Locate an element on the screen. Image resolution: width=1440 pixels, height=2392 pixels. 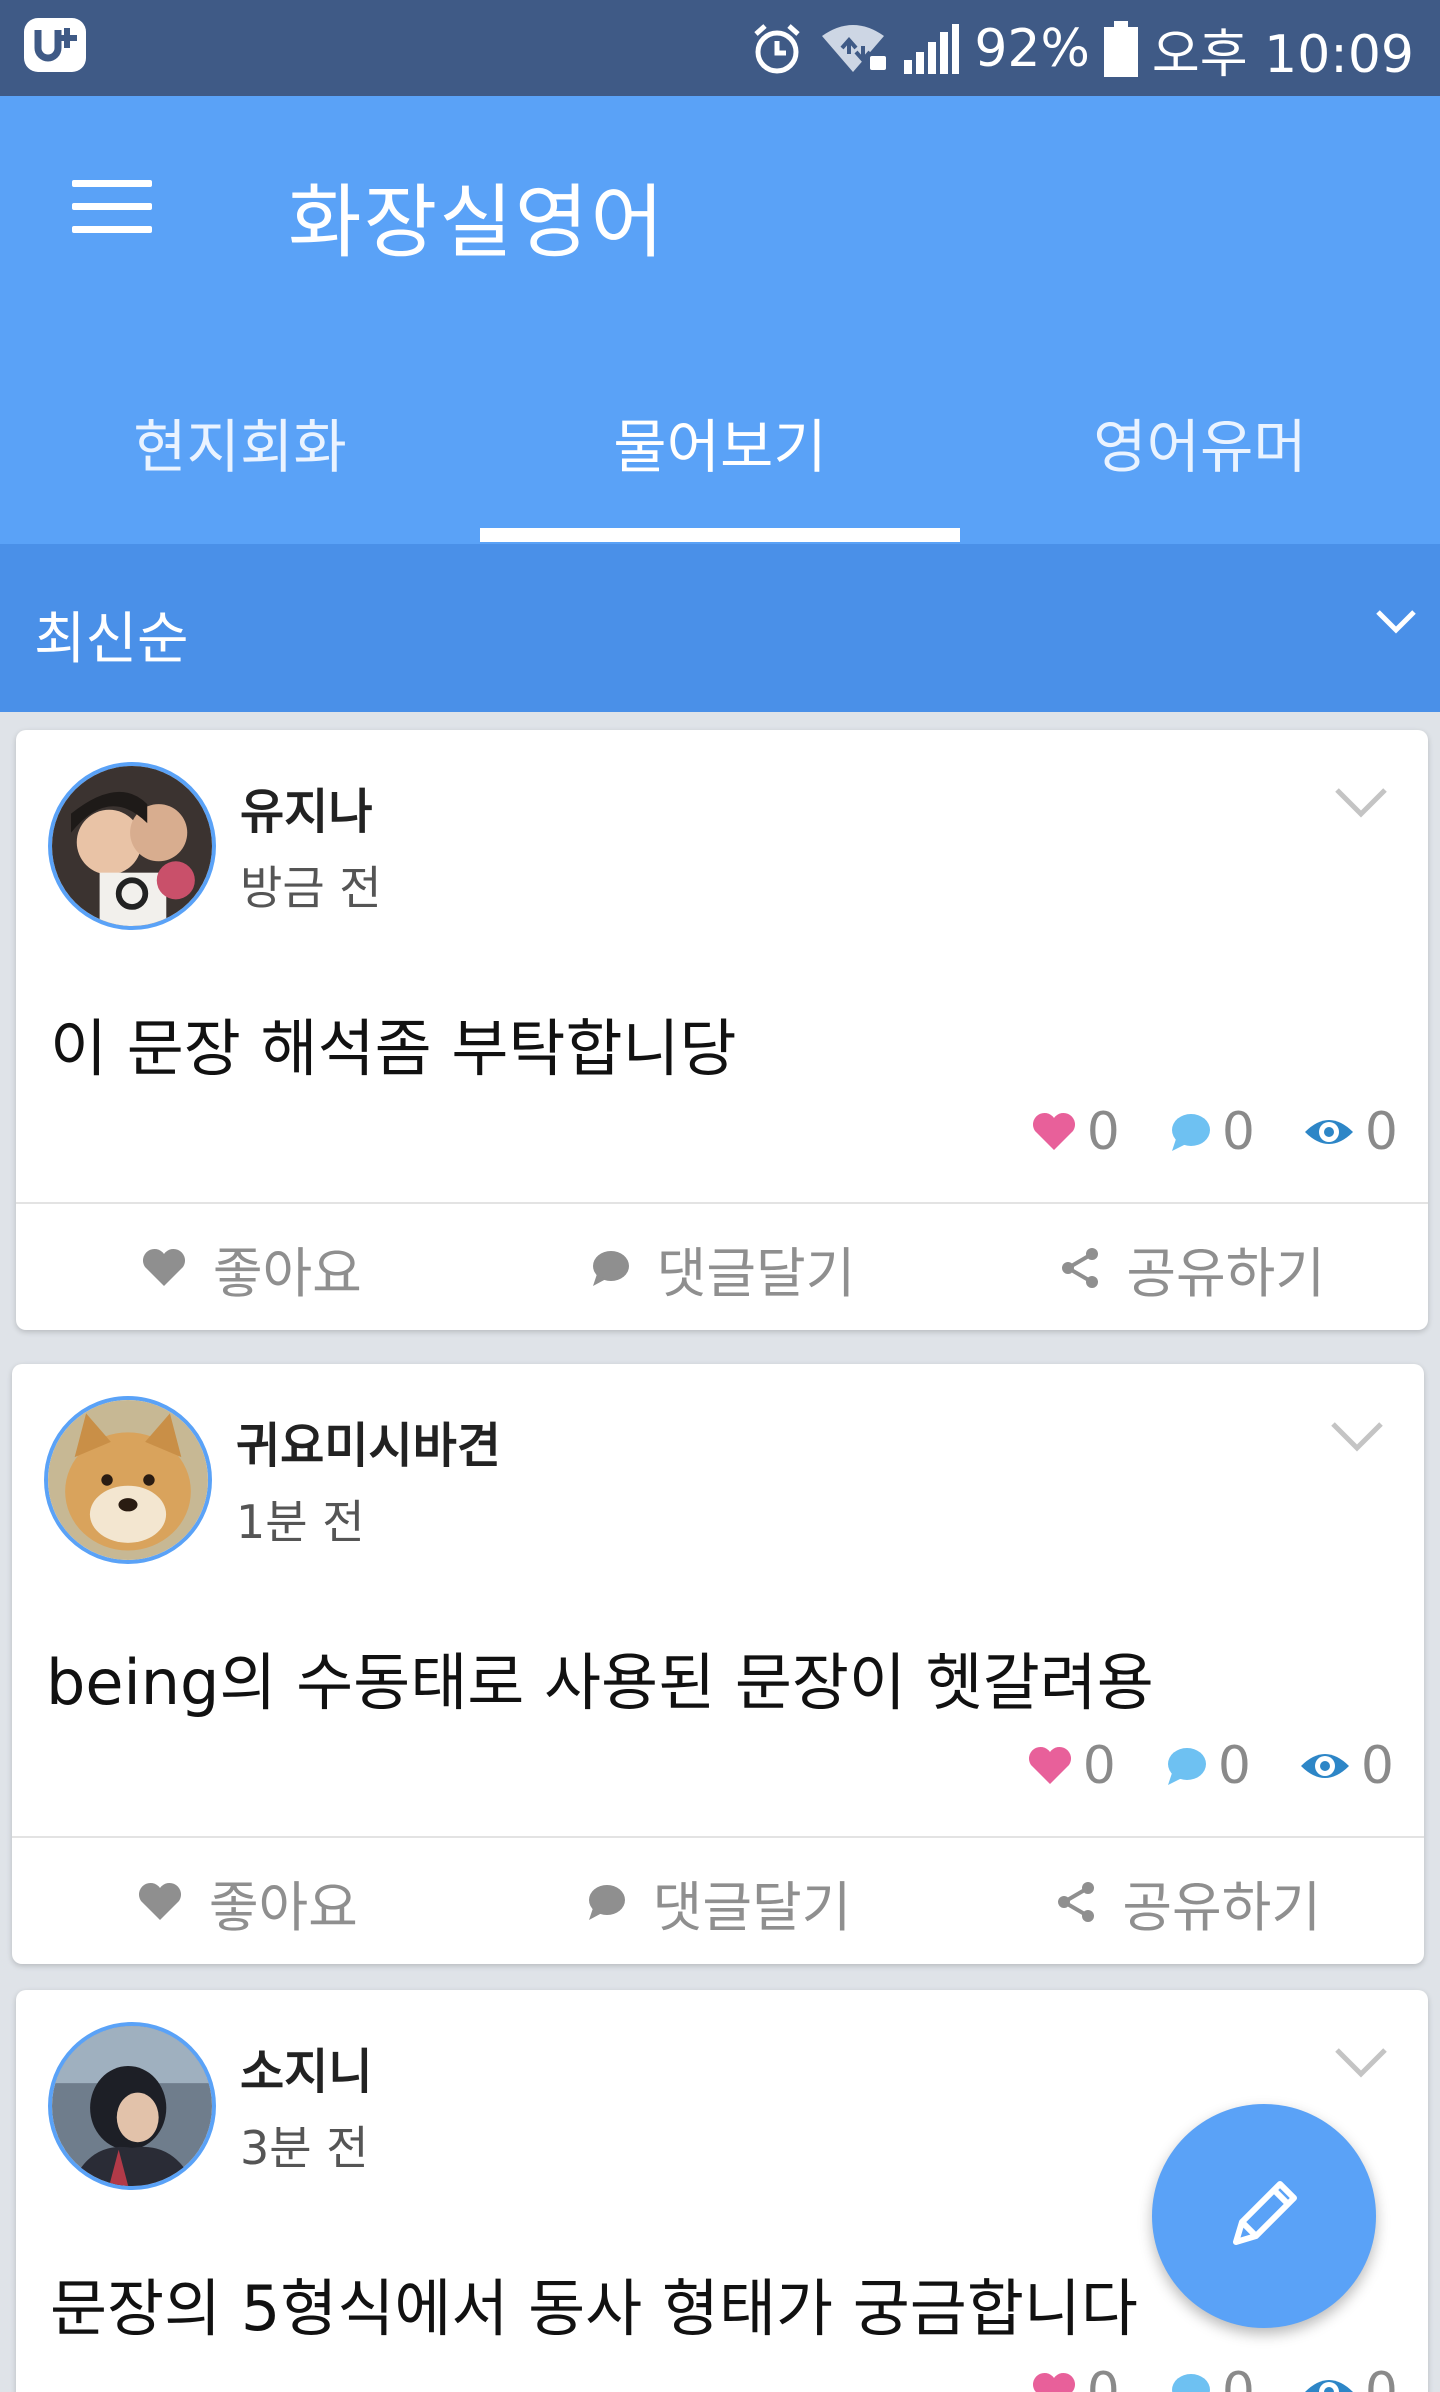
sort-dropdown: 최신순 is located at coordinates (720, 628).